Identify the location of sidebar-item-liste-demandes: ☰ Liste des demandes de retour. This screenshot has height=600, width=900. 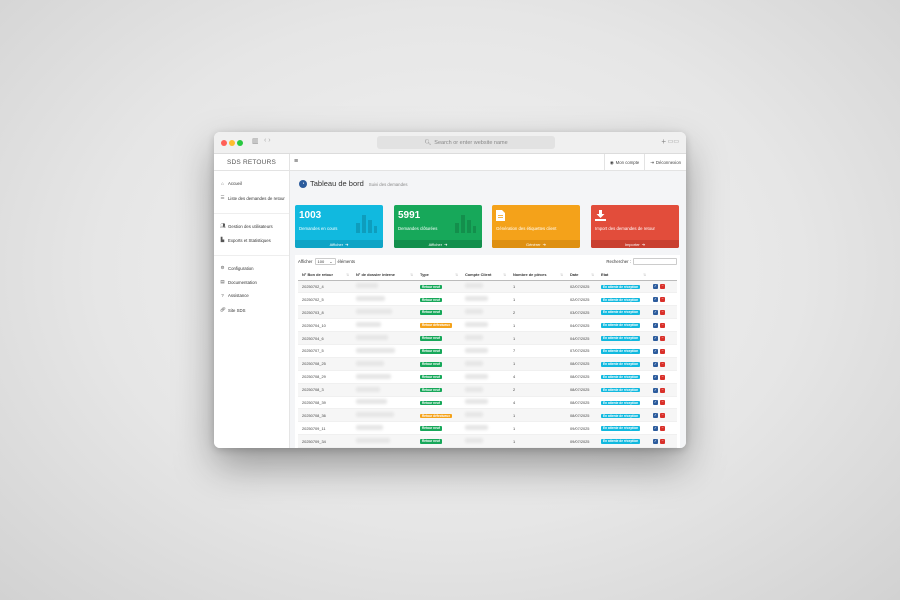
(252, 198).